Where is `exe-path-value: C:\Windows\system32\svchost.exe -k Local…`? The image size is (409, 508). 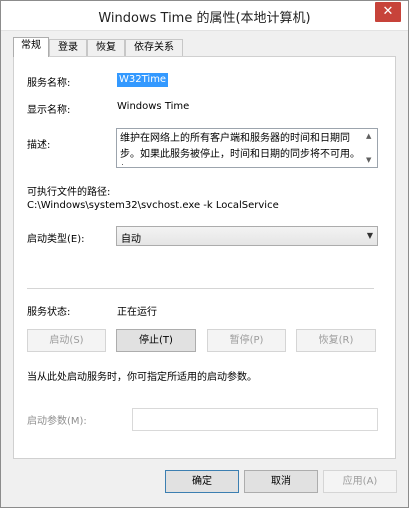
exe-path-value: C:\Windows\system32\svchost.exe -k Local… is located at coordinates (153, 205).